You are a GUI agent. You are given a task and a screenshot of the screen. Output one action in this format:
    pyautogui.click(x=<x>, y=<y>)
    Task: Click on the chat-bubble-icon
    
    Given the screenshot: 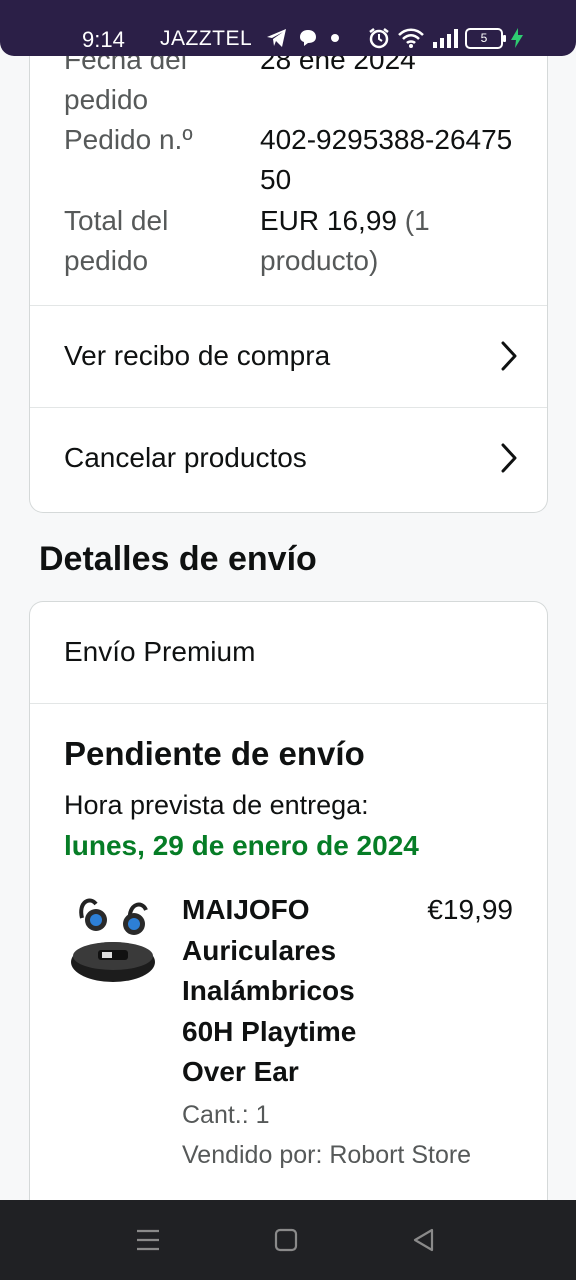 What is the action you would take?
    pyautogui.click(x=308, y=38)
    